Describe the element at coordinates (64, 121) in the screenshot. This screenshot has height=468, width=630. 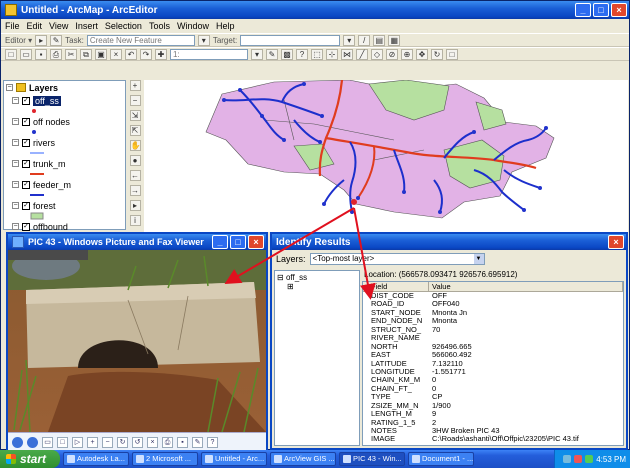
I see `toc-layer-off-nodes: − ✓ off nodes` at that location.